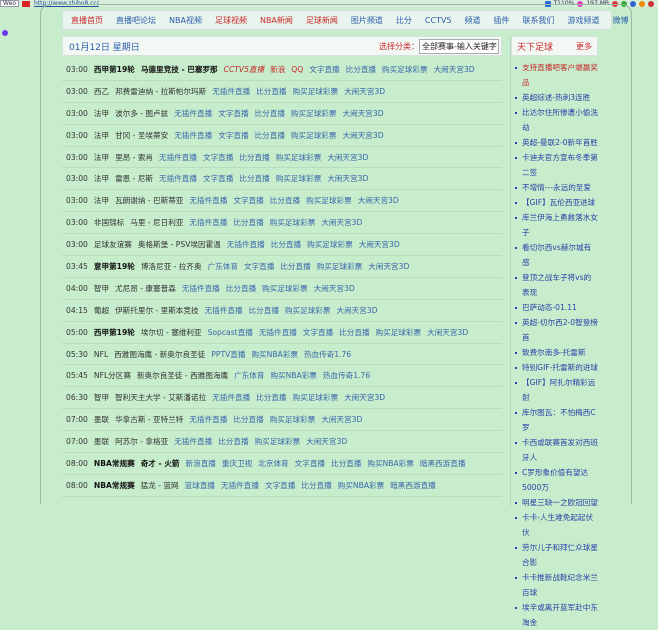 The width and height of the screenshot is (658, 630). What do you see at coordinates (277, 69) in the screenshot?
I see `stream-link: 新浪` at bounding box center [277, 69].